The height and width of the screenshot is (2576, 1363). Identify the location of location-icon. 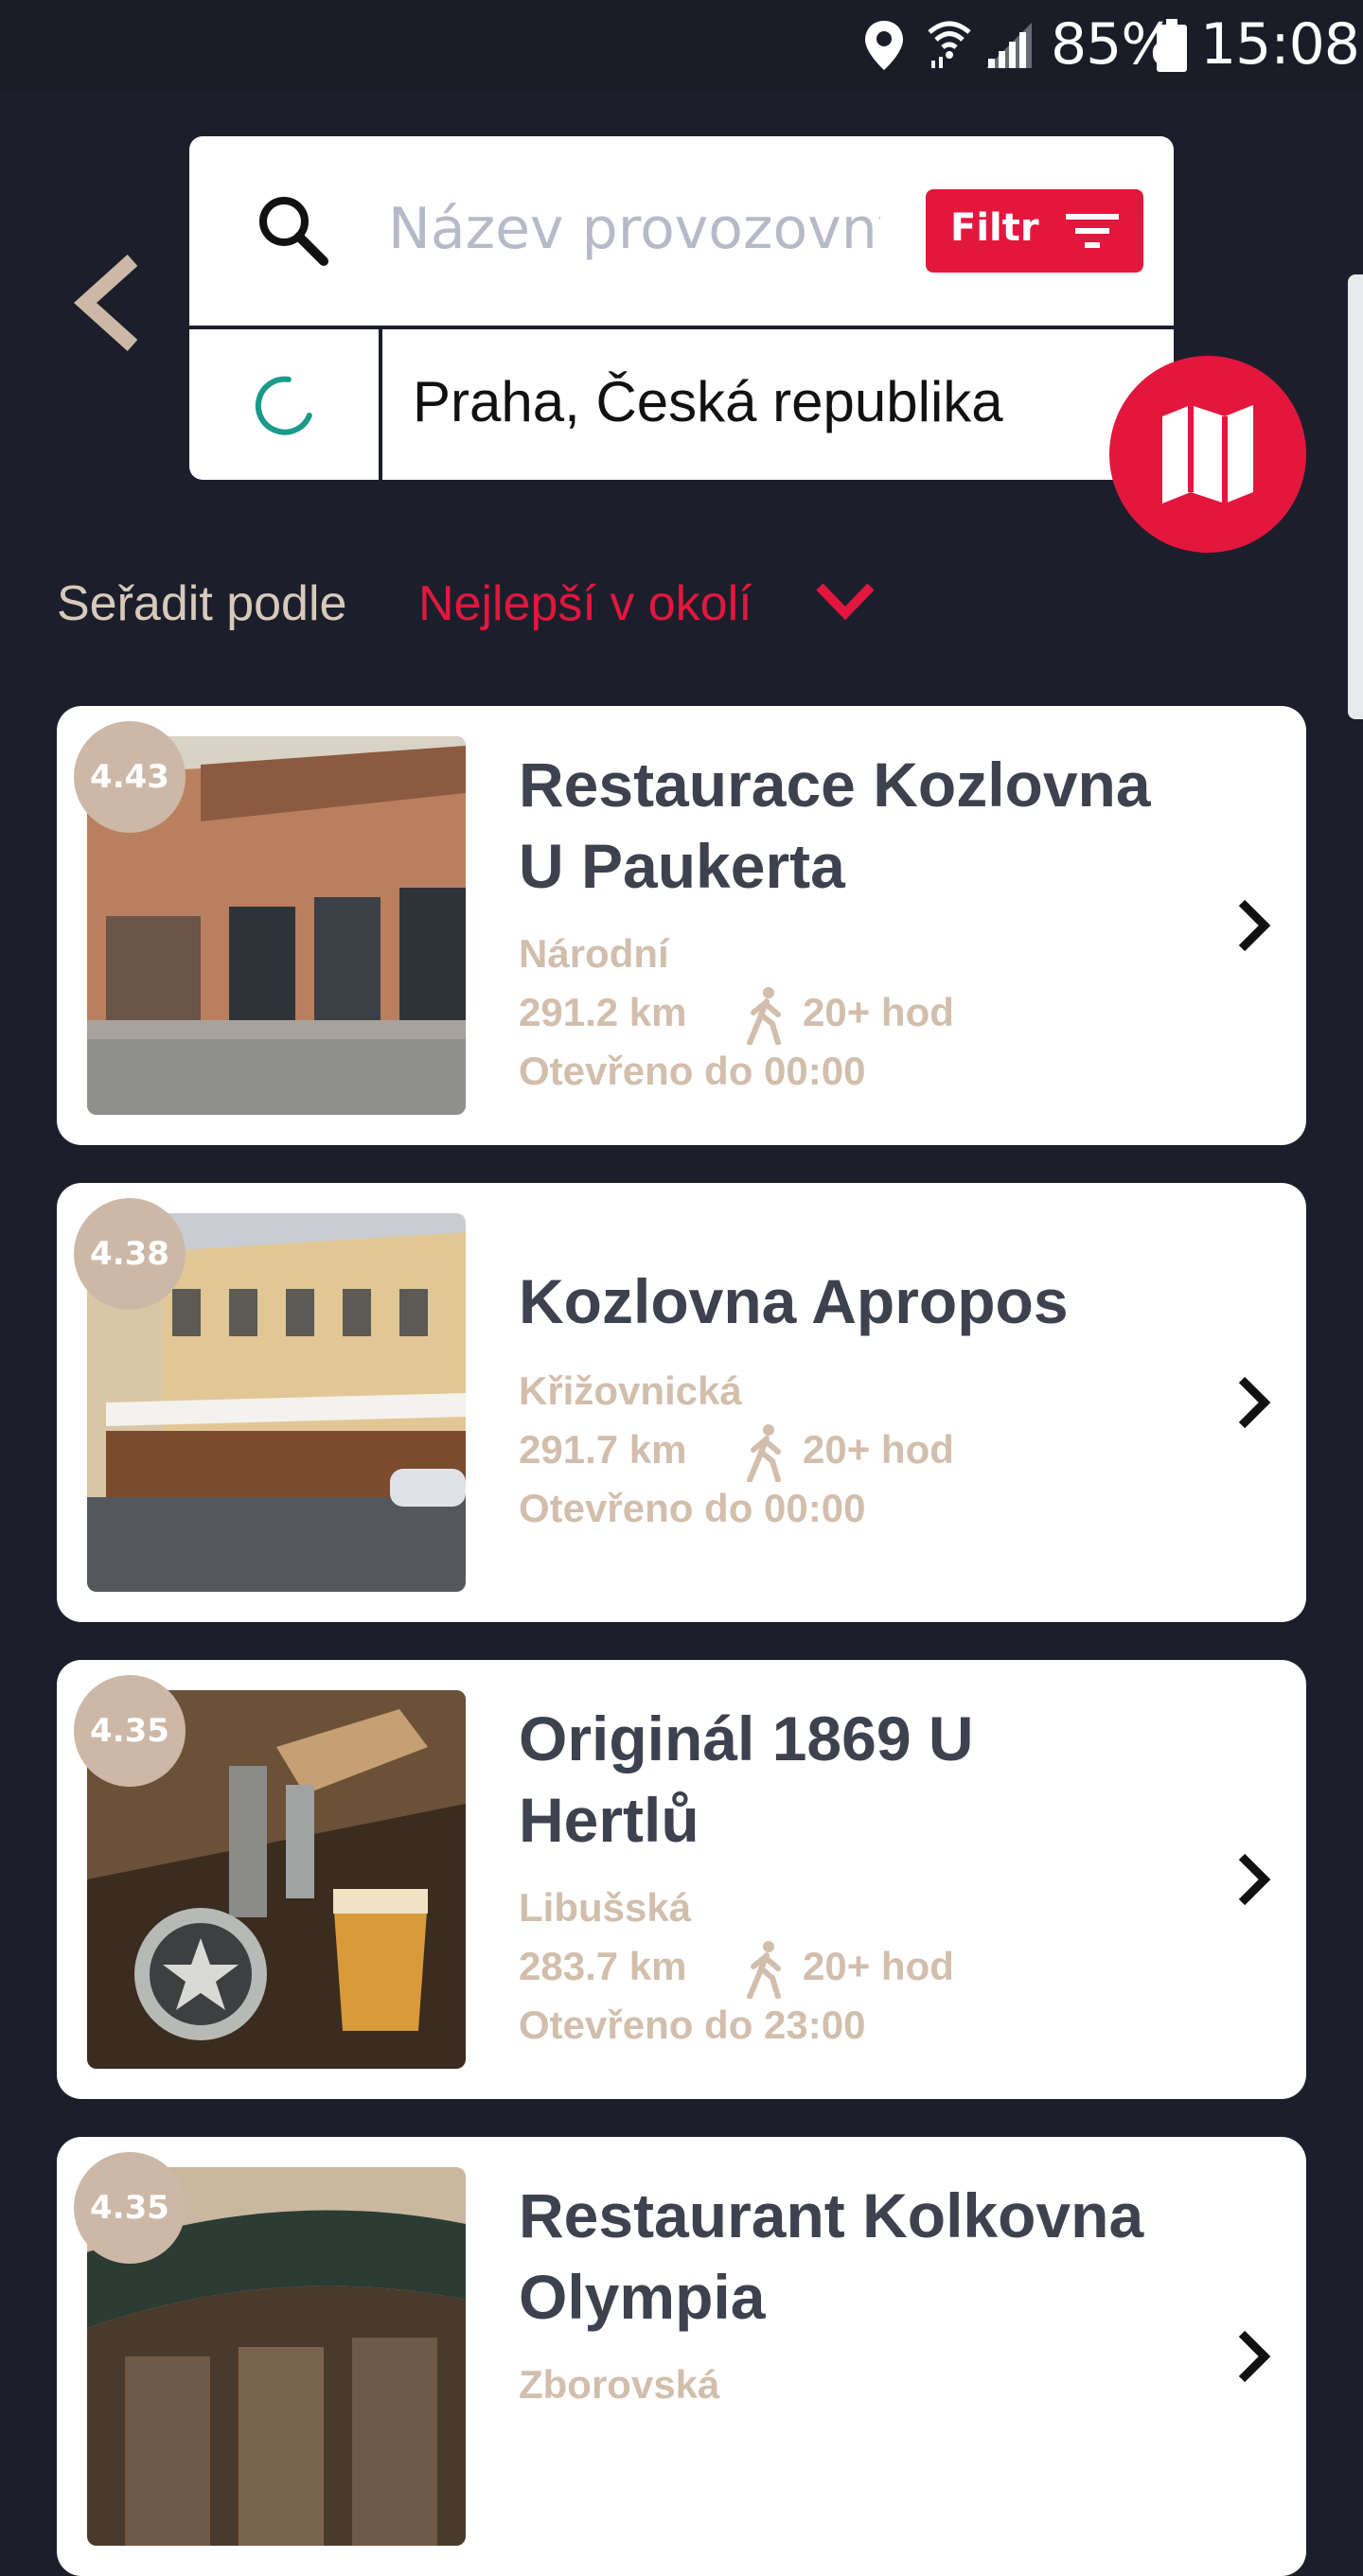
(884, 45).